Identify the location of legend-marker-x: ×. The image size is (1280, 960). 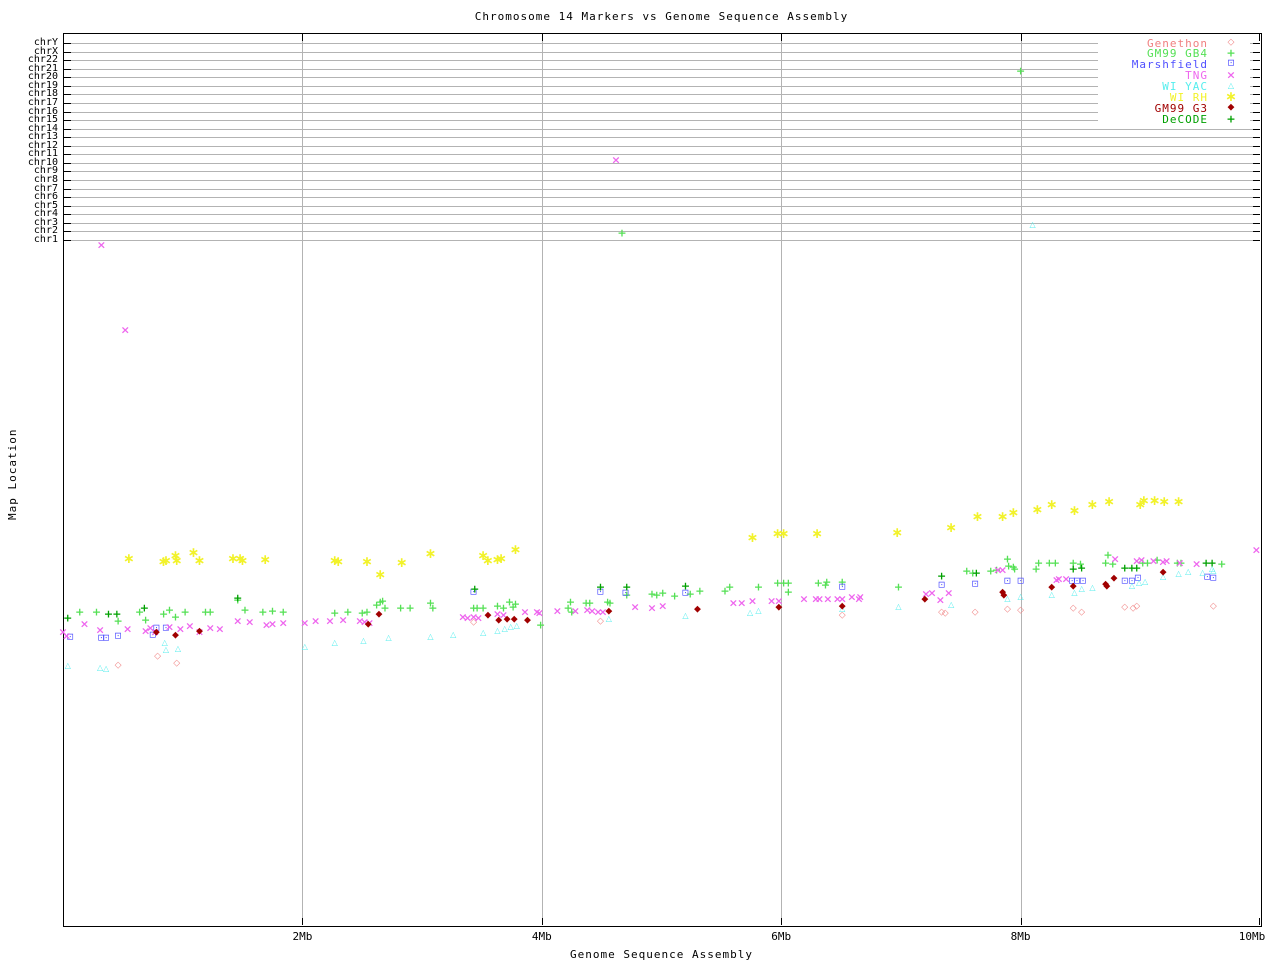
(1231, 75).